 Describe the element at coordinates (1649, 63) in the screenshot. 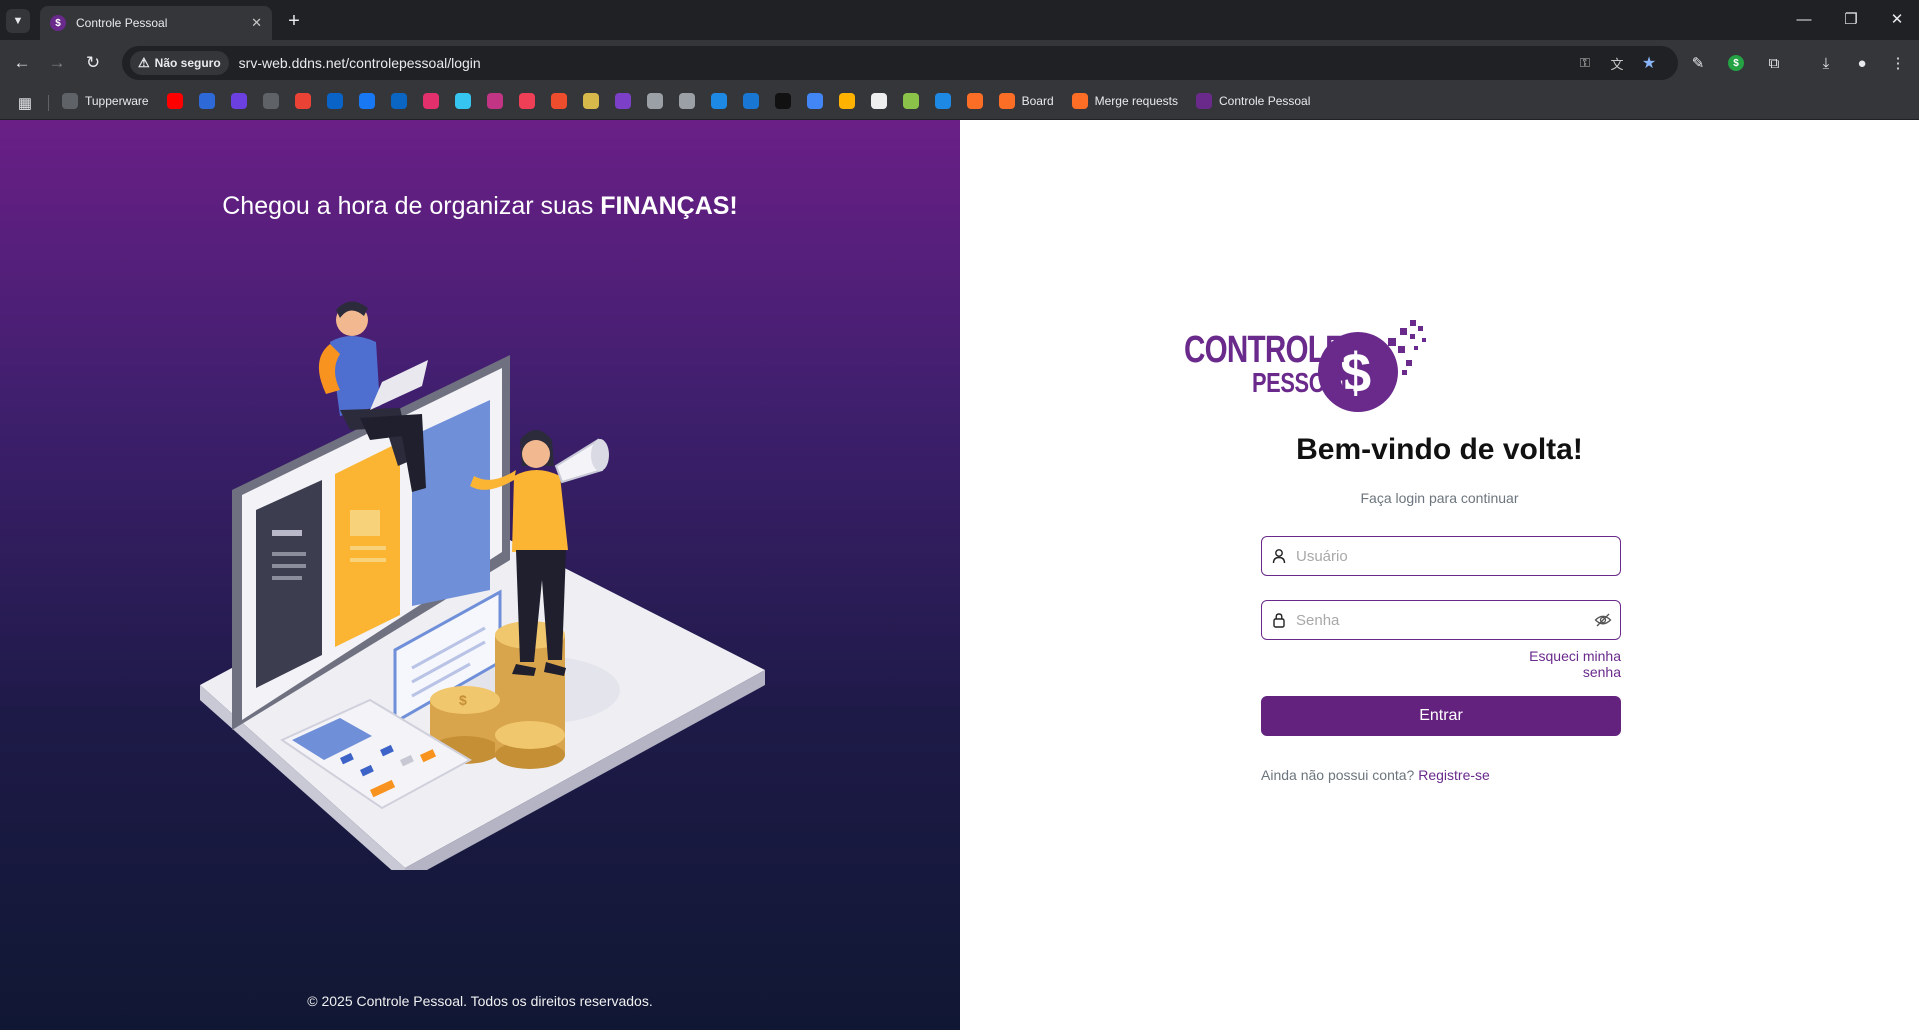

I see `bookmark-star-icon: ★` at that location.